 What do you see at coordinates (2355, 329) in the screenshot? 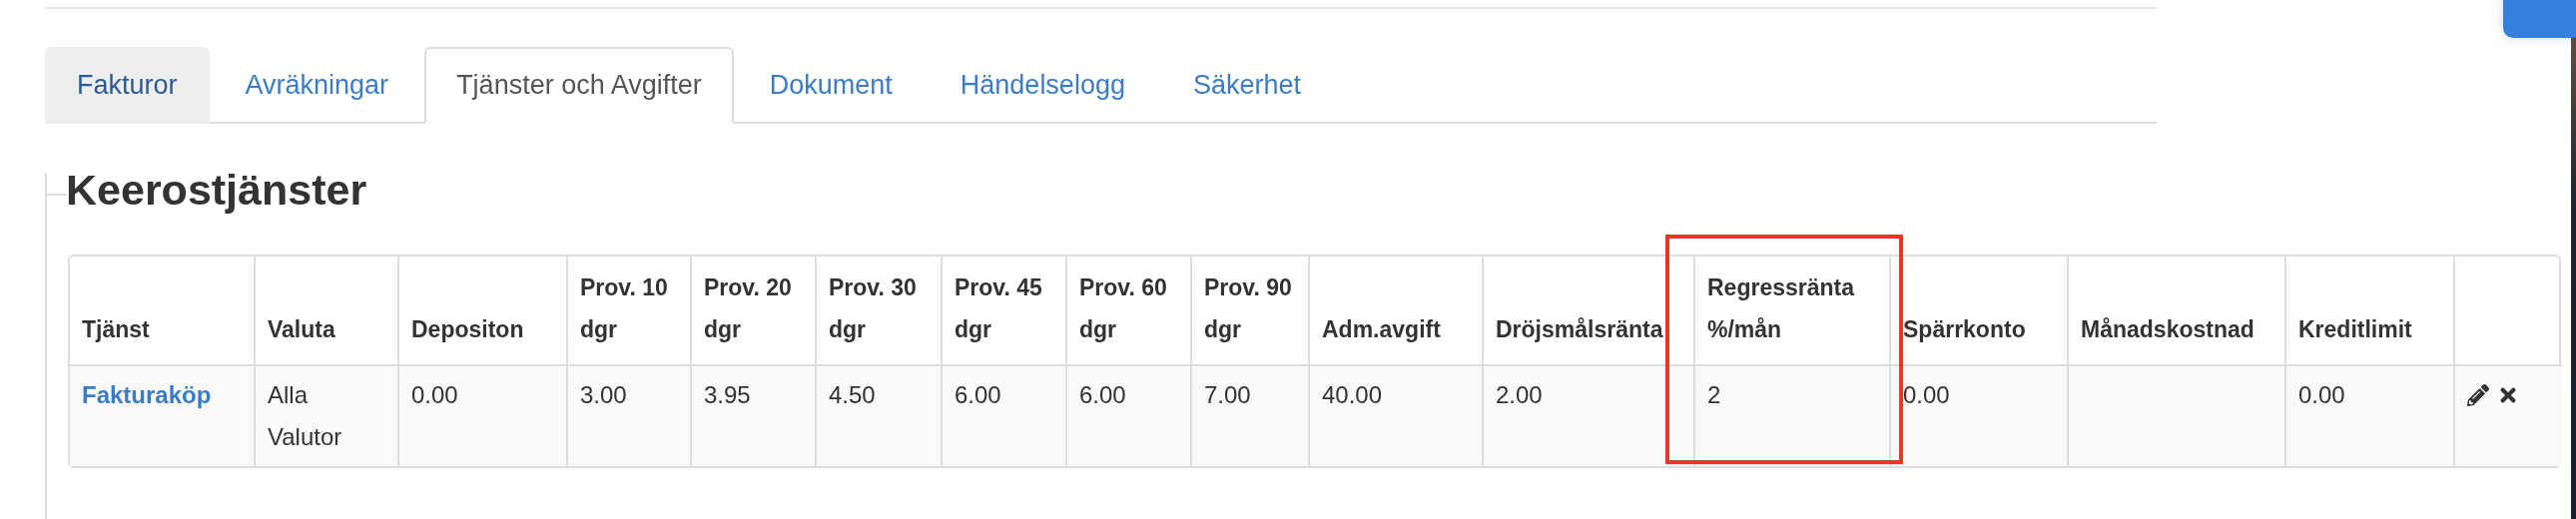
I see `column-header: Kreditlimit` at bounding box center [2355, 329].